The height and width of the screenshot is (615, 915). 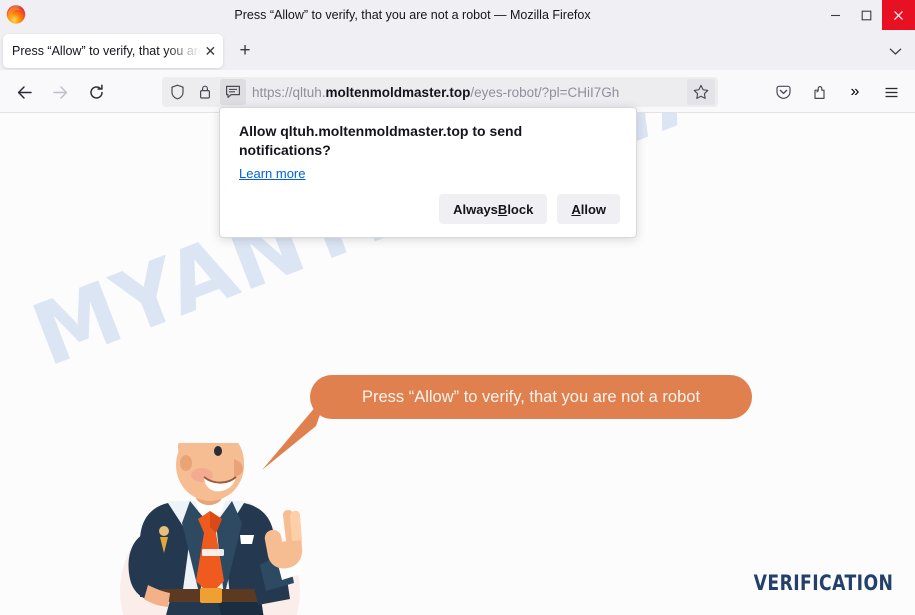 I want to click on notification-panel-actions: Always Block Allow, so click(x=529, y=209).